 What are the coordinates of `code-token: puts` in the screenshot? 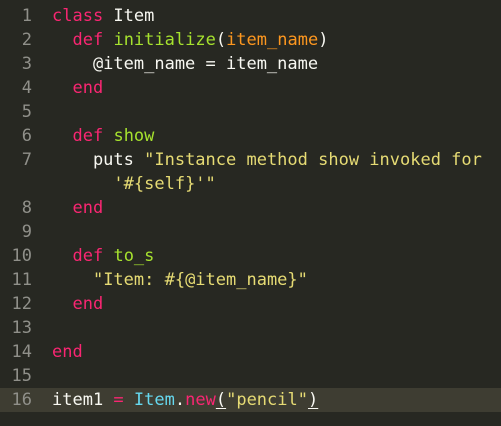 It's located at (98, 160).